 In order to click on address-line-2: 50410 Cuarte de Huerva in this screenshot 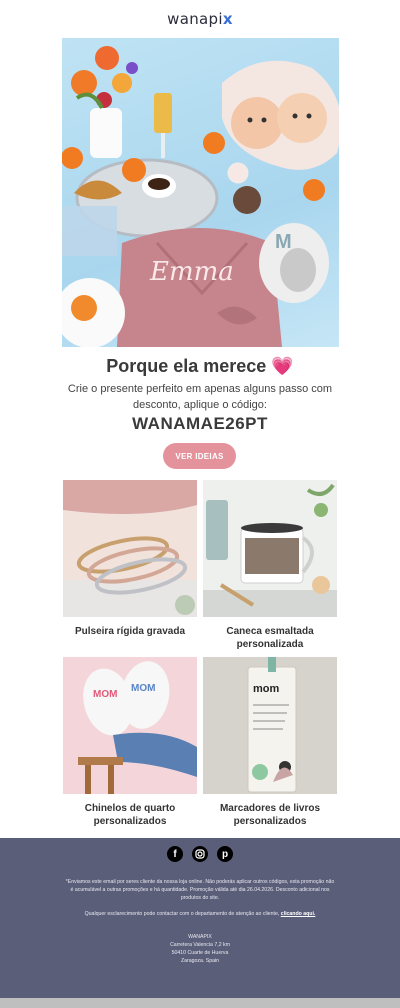, I will do `click(200, 953)`.